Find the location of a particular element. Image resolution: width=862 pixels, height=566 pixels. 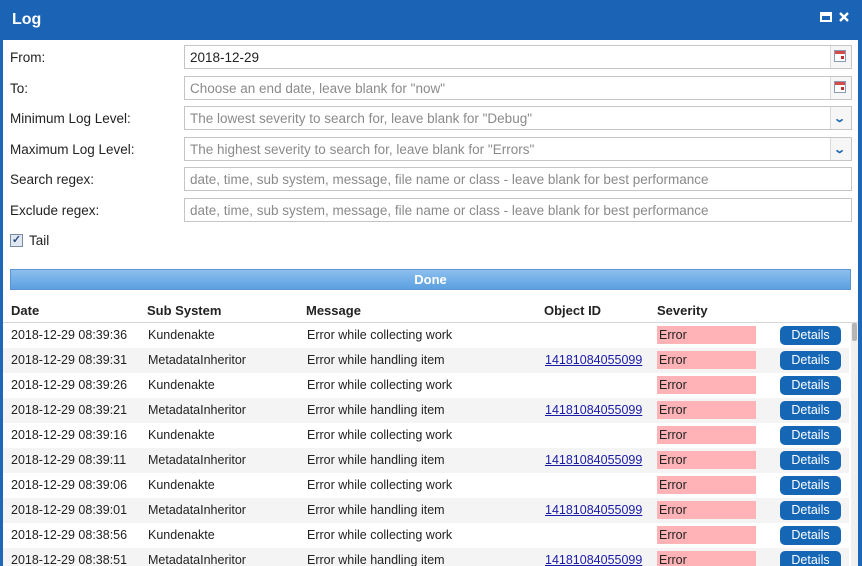

date-cell: 2018-12-29 08:38:56 is located at coordinates (69, 535).